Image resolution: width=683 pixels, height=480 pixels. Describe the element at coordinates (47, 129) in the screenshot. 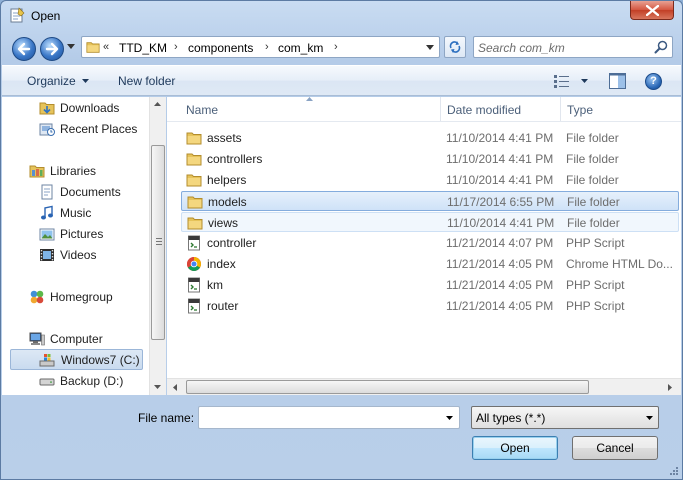

I see `recent-places-icon` at that location.